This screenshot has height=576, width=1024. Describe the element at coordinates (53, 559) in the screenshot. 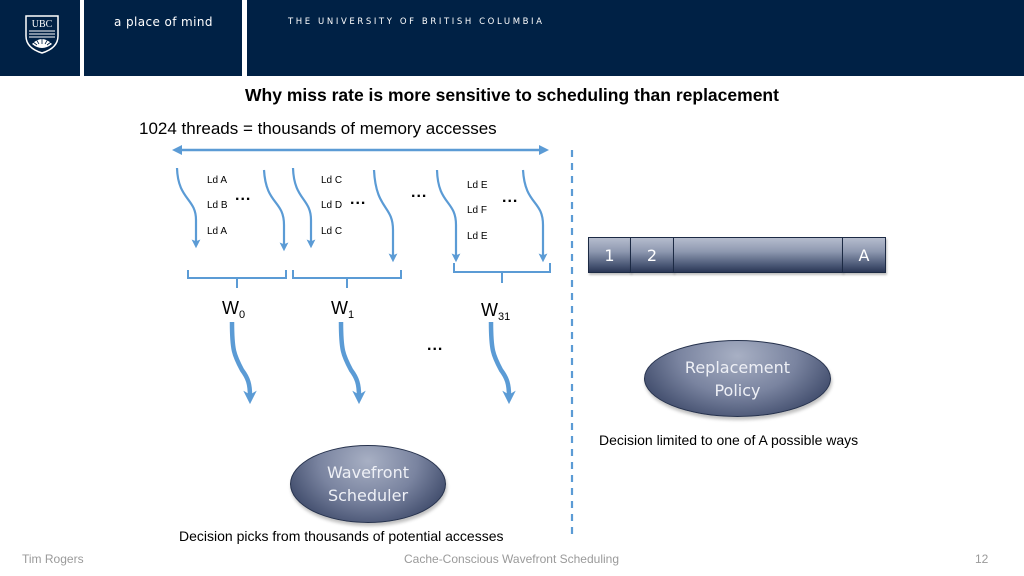

I see `footer-author: Tim Rogers` at that location.